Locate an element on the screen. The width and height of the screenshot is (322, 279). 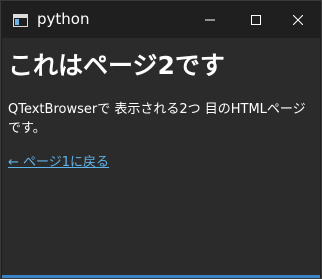
minimize-icon is located at coordinates (210, 19).